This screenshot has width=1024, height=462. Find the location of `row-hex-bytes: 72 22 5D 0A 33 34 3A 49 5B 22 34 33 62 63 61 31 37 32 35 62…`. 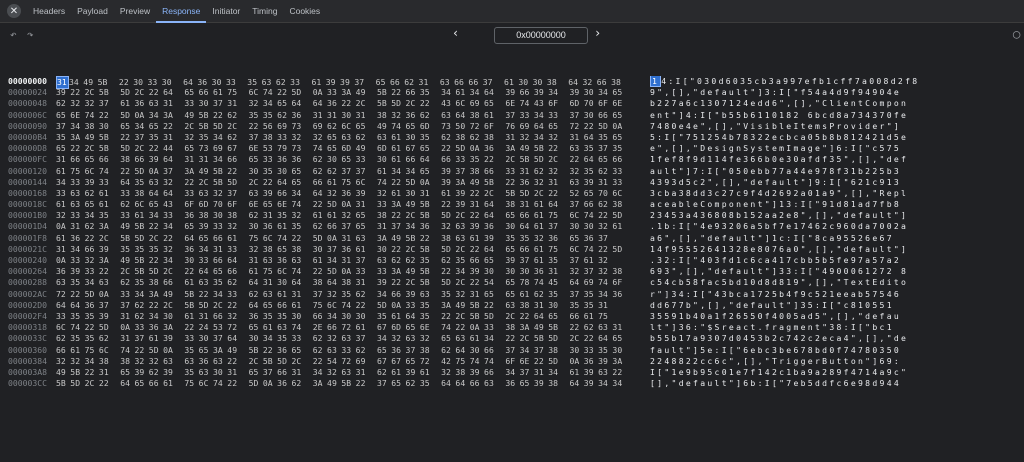

row-hex-bytes: 72 22 5D 0A 33 34 3A 49 5B 22 34 33 62 63 61 31 37 32 35 62… is located at coordinates (351, 294).